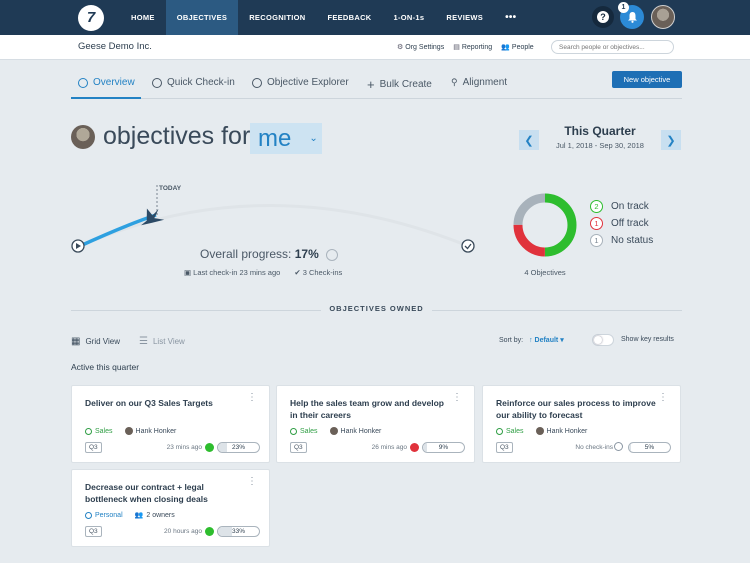 This screenshot has width=750, height=563. Describe the element at coordinates (300, 82) in the screenshot. I see `tab-objective-explorer: Objective Explorer` at that location.